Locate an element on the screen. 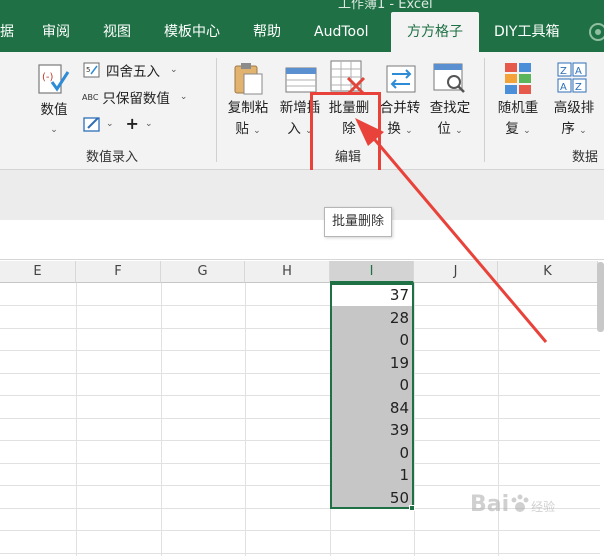  watermark-suffix: 经验 is located at coordinates (543, 507).